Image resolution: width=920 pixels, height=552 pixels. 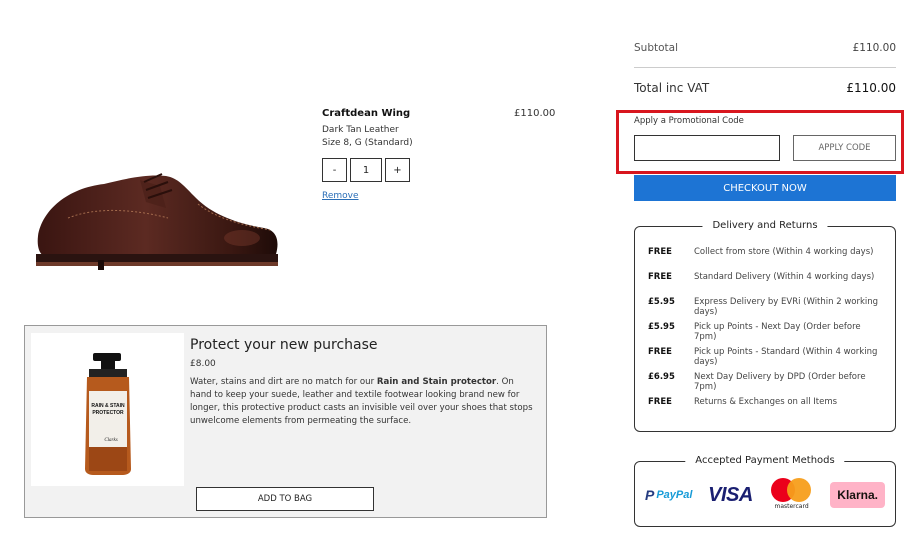 What do you see at coordinates (661, 377) in the screenshot?
I see `delivery-price: £6.95` at bounding box center [661, 377].